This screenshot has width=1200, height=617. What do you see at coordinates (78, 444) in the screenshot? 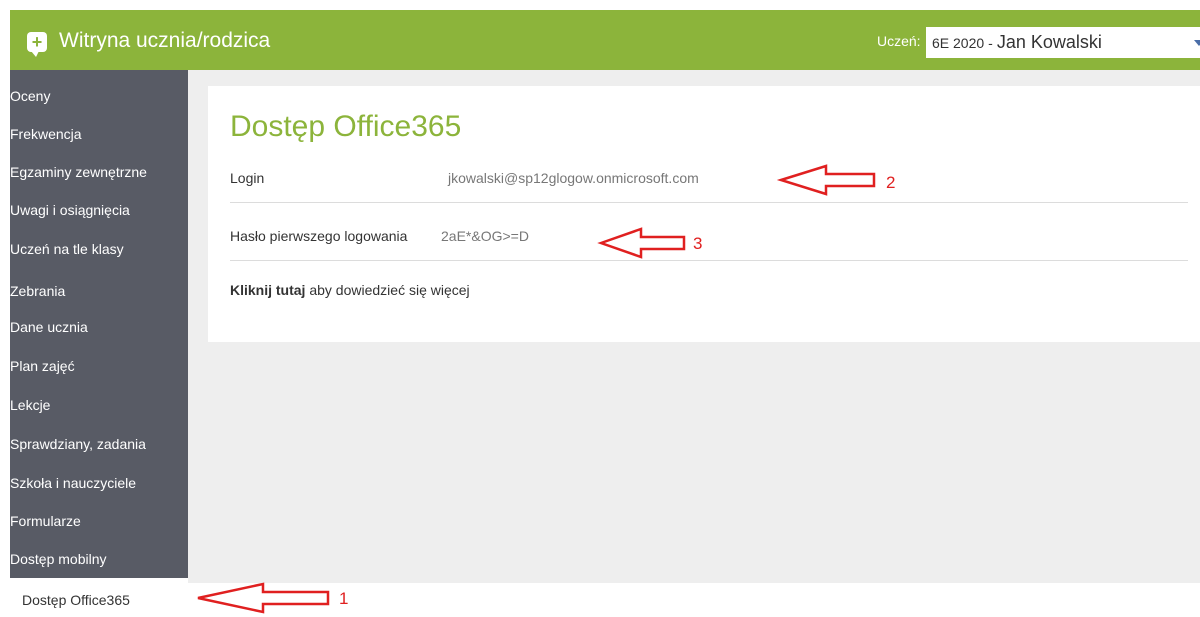
I see `sidebar-item-label: Sprawdziany, zadania` at bounding box center [78, 444].